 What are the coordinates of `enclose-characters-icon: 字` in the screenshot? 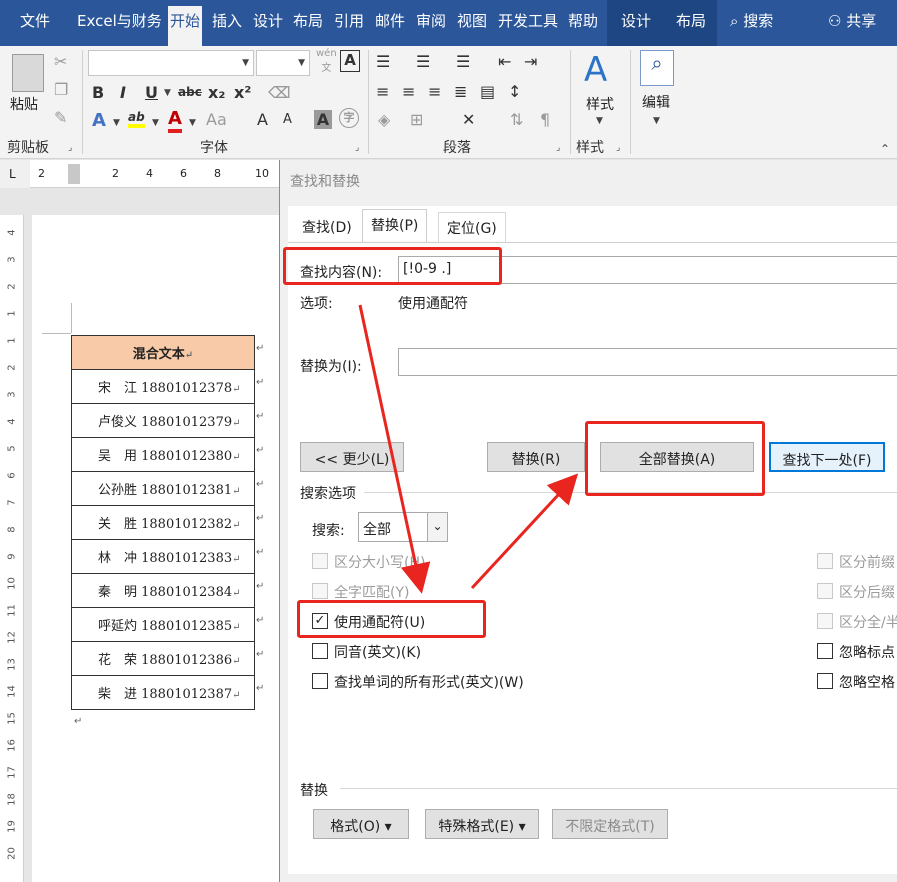 It's located at (349, 118).